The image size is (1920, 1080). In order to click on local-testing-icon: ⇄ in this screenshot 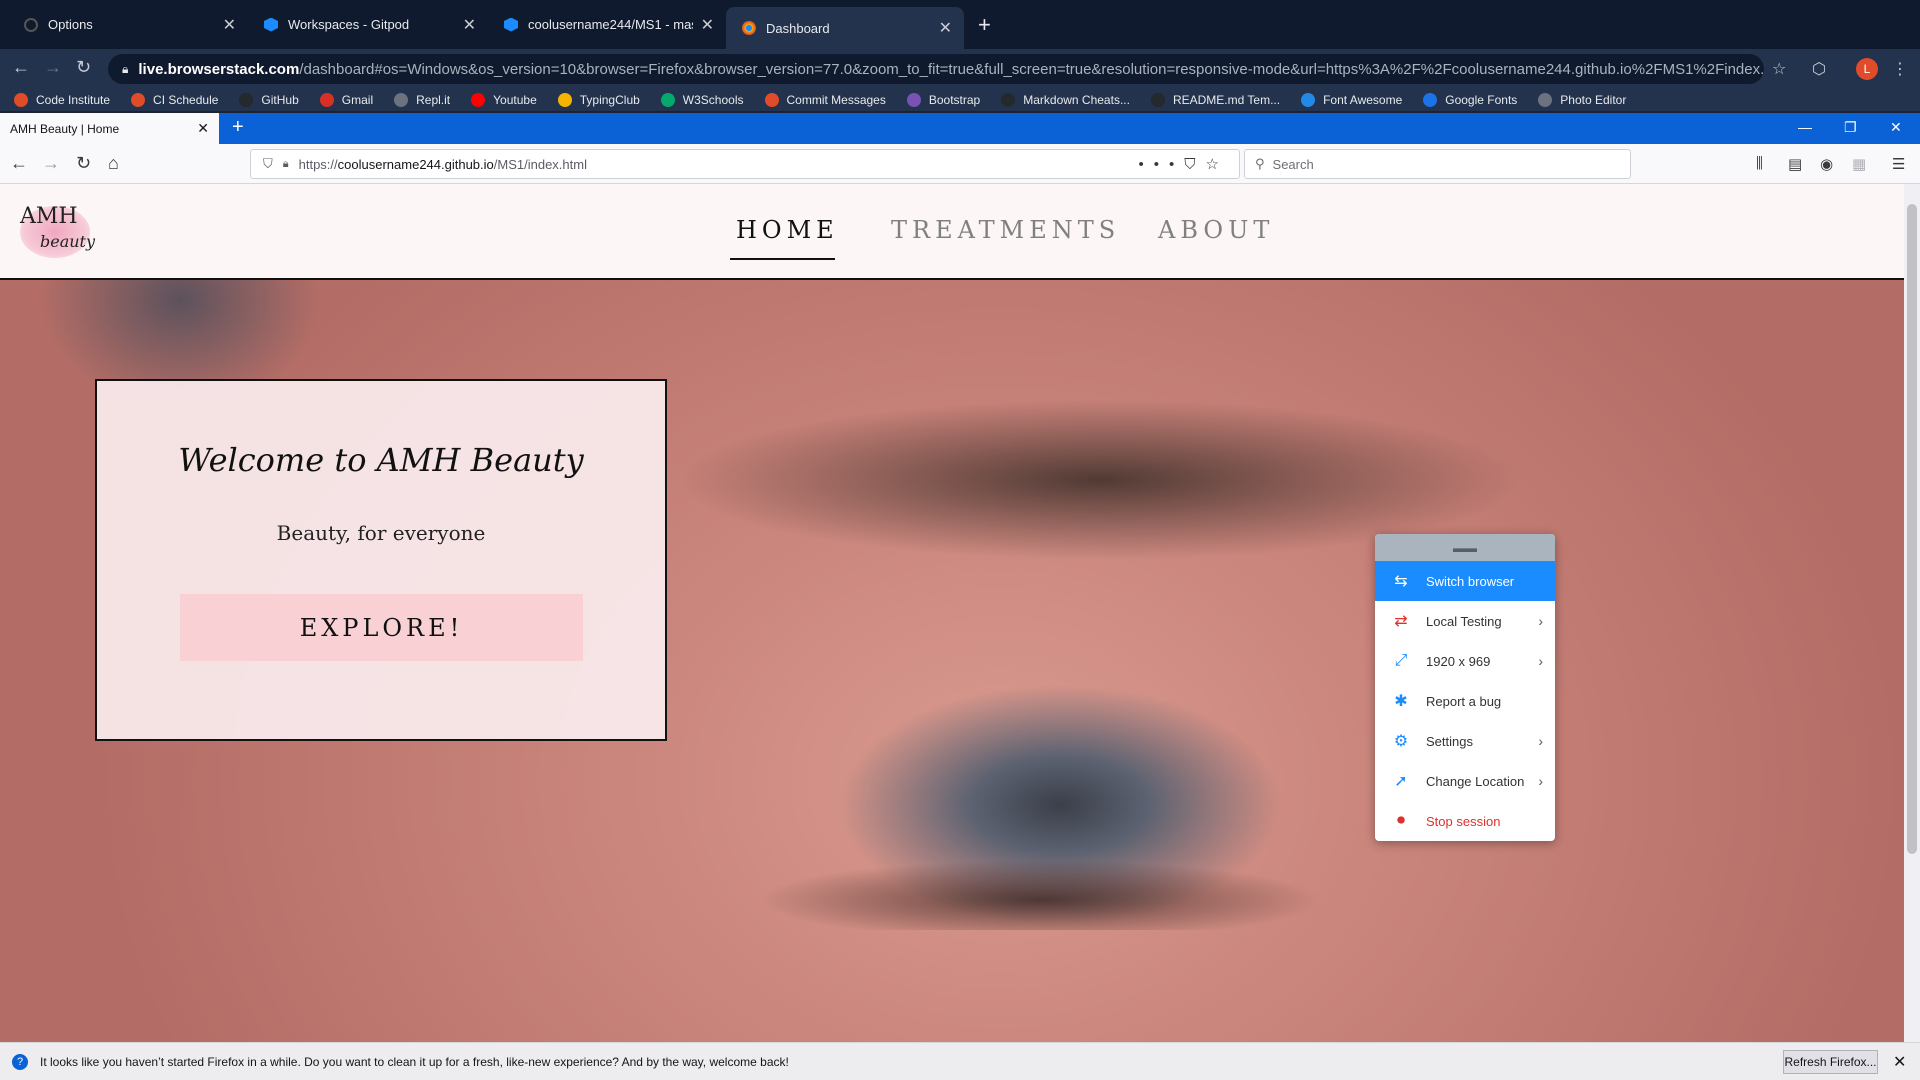, I will do `click(1401, 621)`.